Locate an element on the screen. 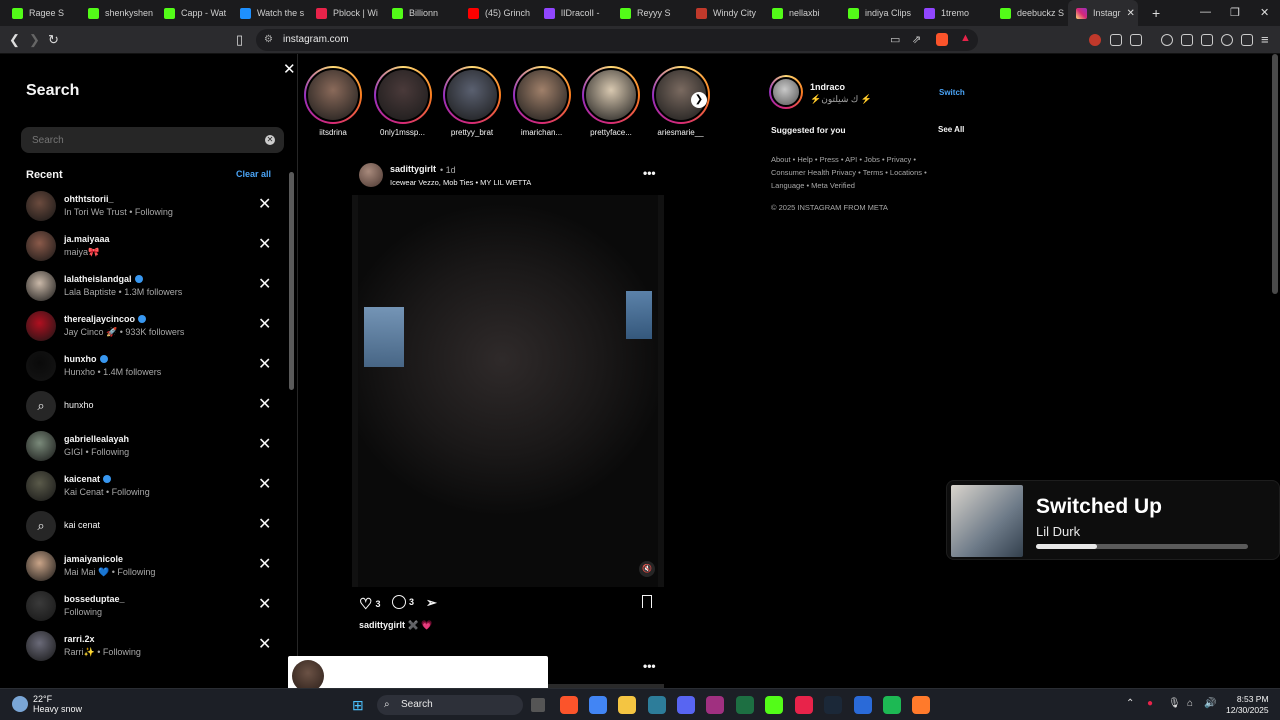  windows-start-icon: ⊞ is located at coordinates (358, 705).